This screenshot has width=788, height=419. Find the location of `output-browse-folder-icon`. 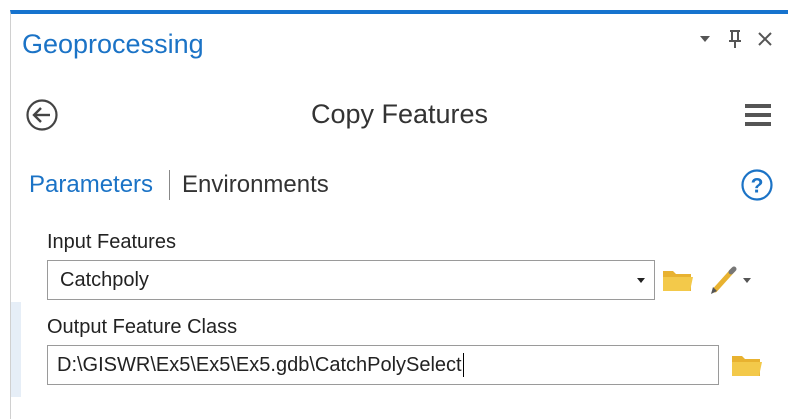

output-browse-folder-icon is located at coordinates (747, 365).